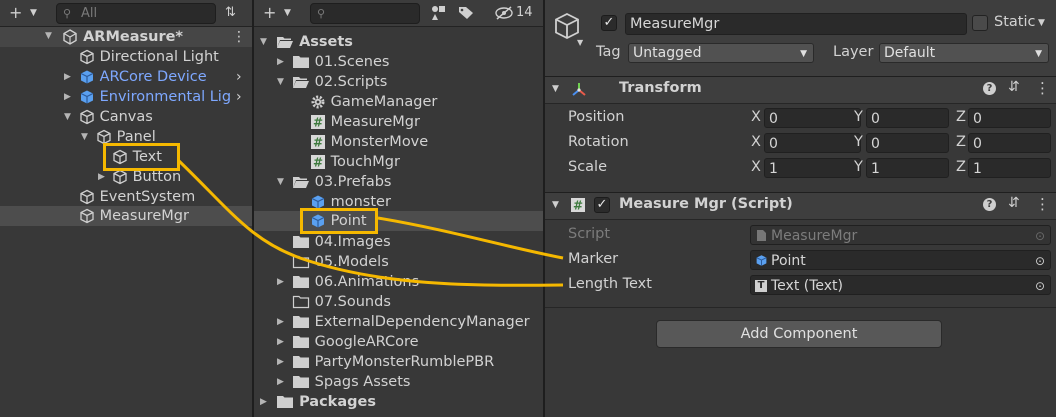 The height and width of the screenshot is (417, 1056). What do you see at coordinates (370, 222) in the screenshot?
I see `annotation-connector-lines` at bounding box center [370, 222].